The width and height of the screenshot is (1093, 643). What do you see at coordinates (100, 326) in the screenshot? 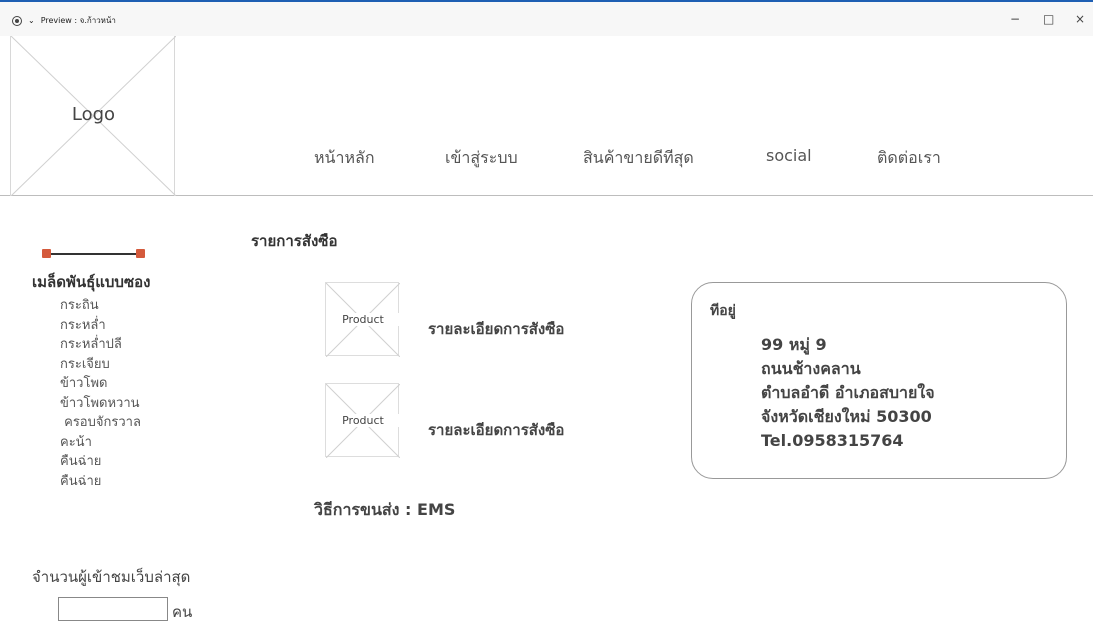
I see `category-item: กระหล่ำ` at bounding box center [100, 326].